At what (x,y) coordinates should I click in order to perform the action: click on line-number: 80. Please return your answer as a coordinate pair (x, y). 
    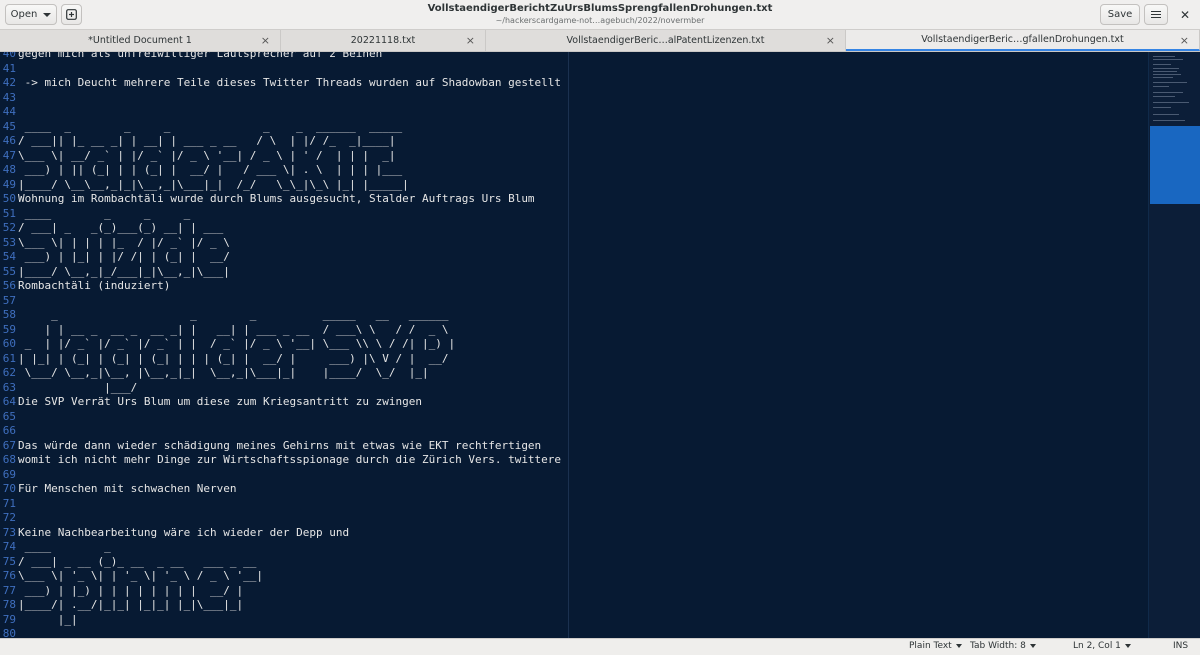
    Looking at the image, I should click on (9, 632).